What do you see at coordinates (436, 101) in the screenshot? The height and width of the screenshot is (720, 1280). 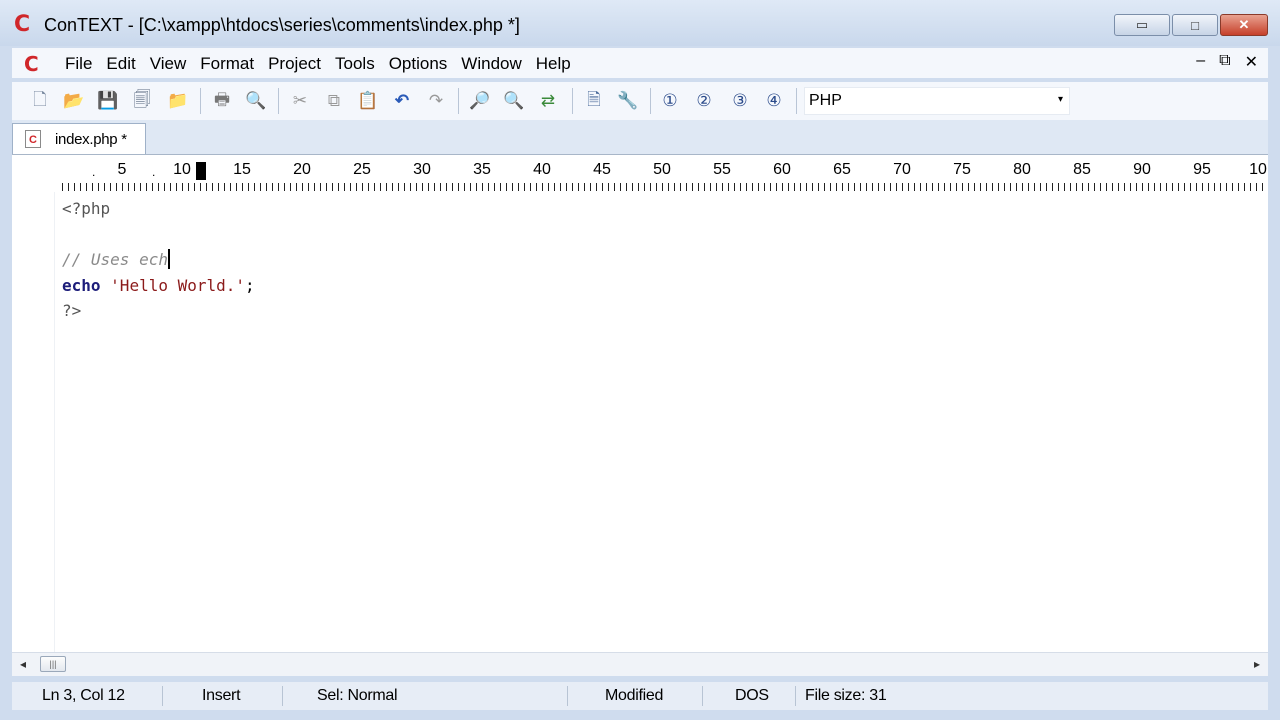 I see `redo-icon: ↷` at bounding box center [436, 101].